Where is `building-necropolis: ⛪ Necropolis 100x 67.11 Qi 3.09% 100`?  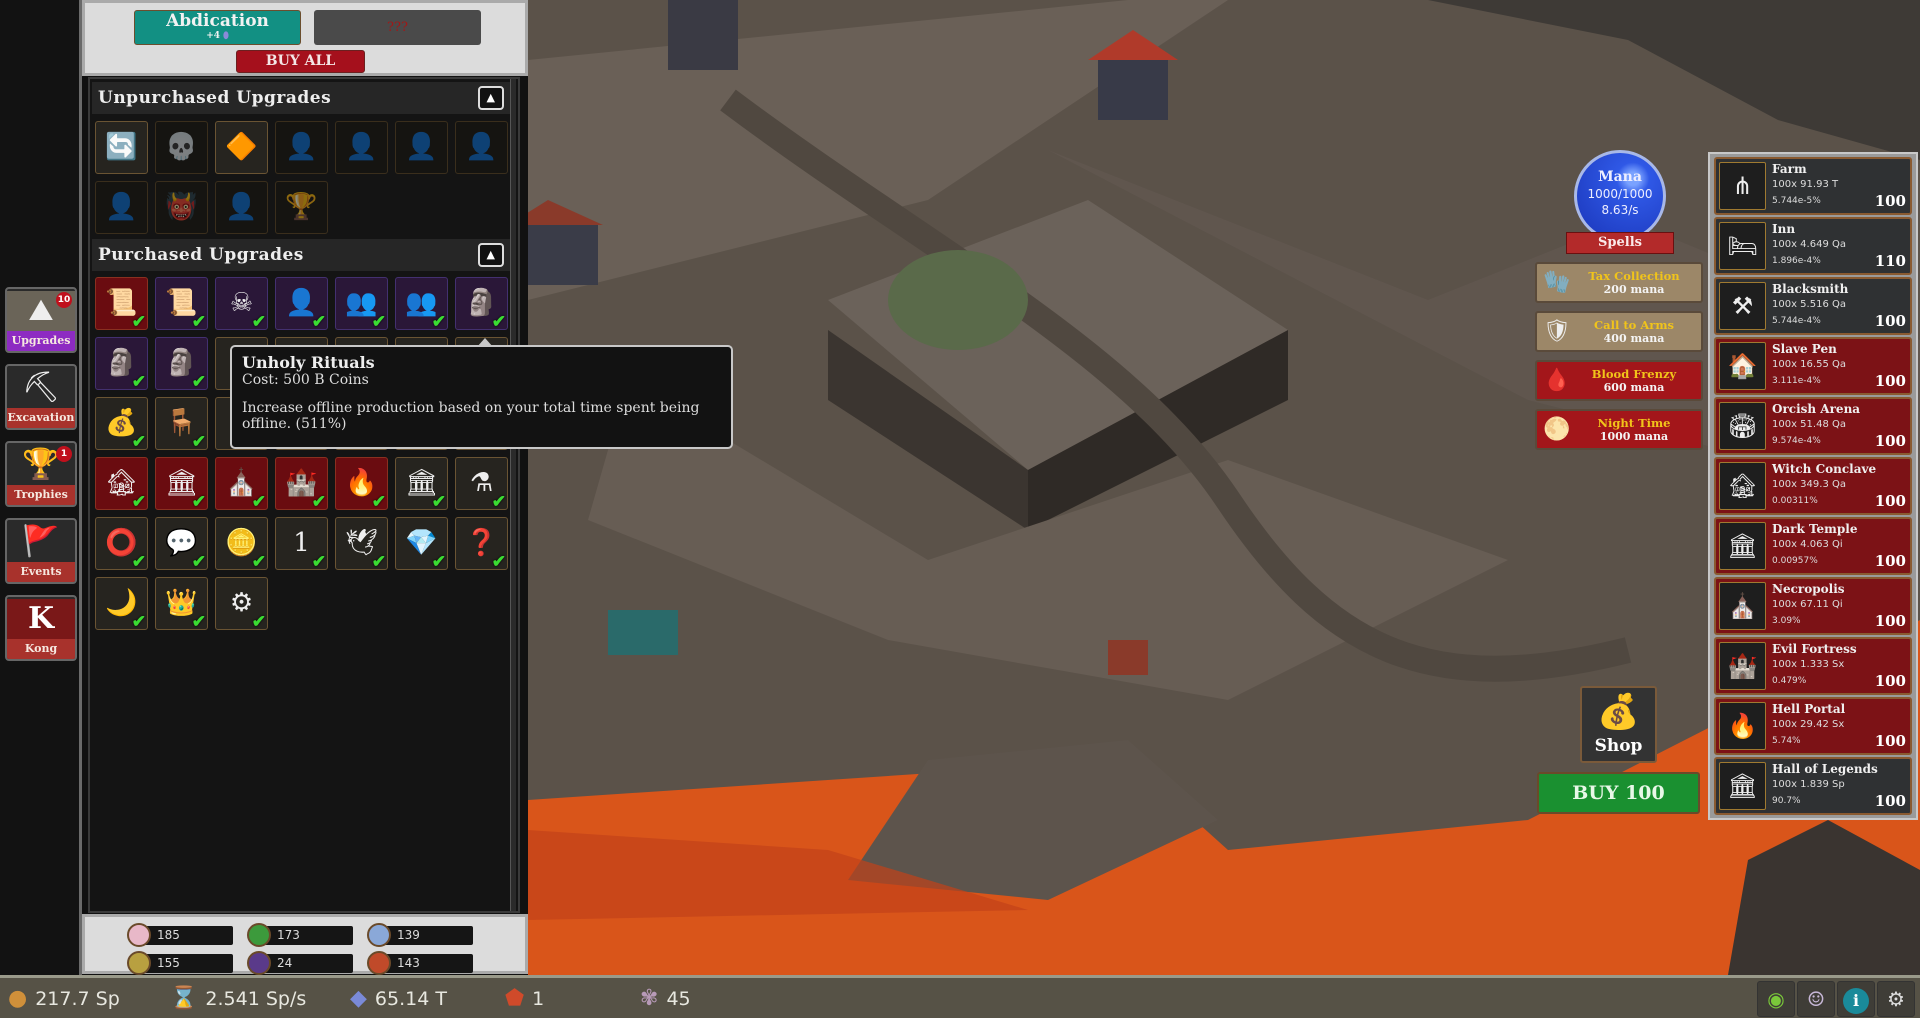
building-necropolis: ⛪ Necropolis 100x 67.11 Qi 3.09% 100 is located at coordinates (1813, 606).